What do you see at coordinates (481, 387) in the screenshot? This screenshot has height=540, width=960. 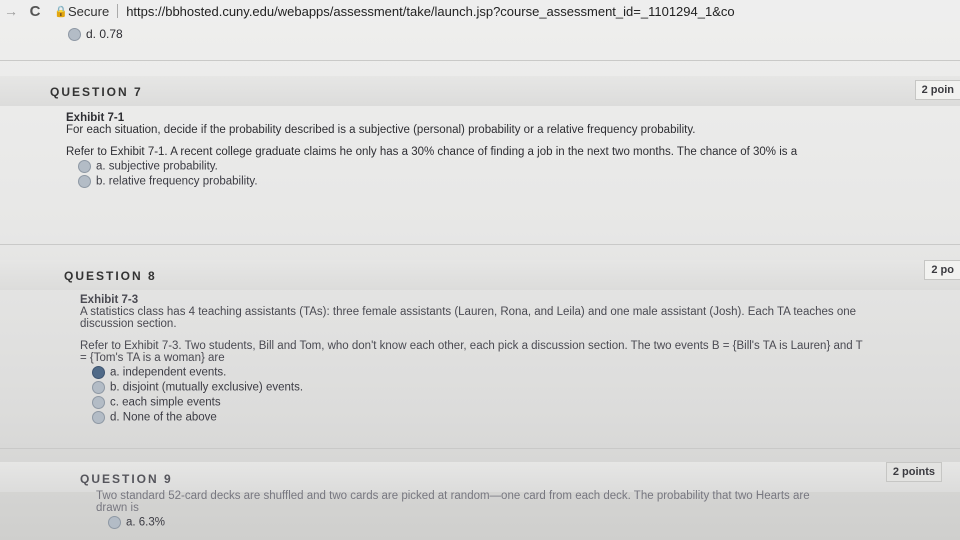 I see `answer-option: b. disjoint (mutually exclusive) events.` at bounding box center [481, 387].